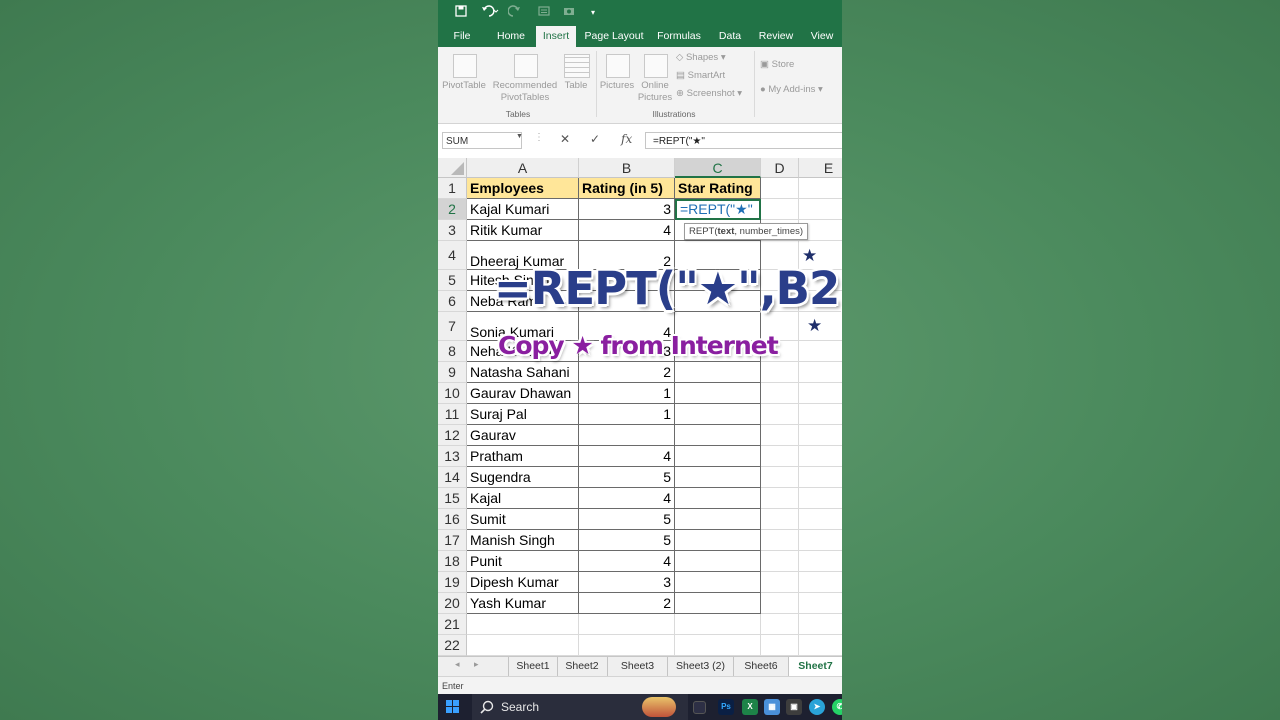  Describe the element at coordinates (452, 414) in the screenshot. I see `row-header: 11` at that location.